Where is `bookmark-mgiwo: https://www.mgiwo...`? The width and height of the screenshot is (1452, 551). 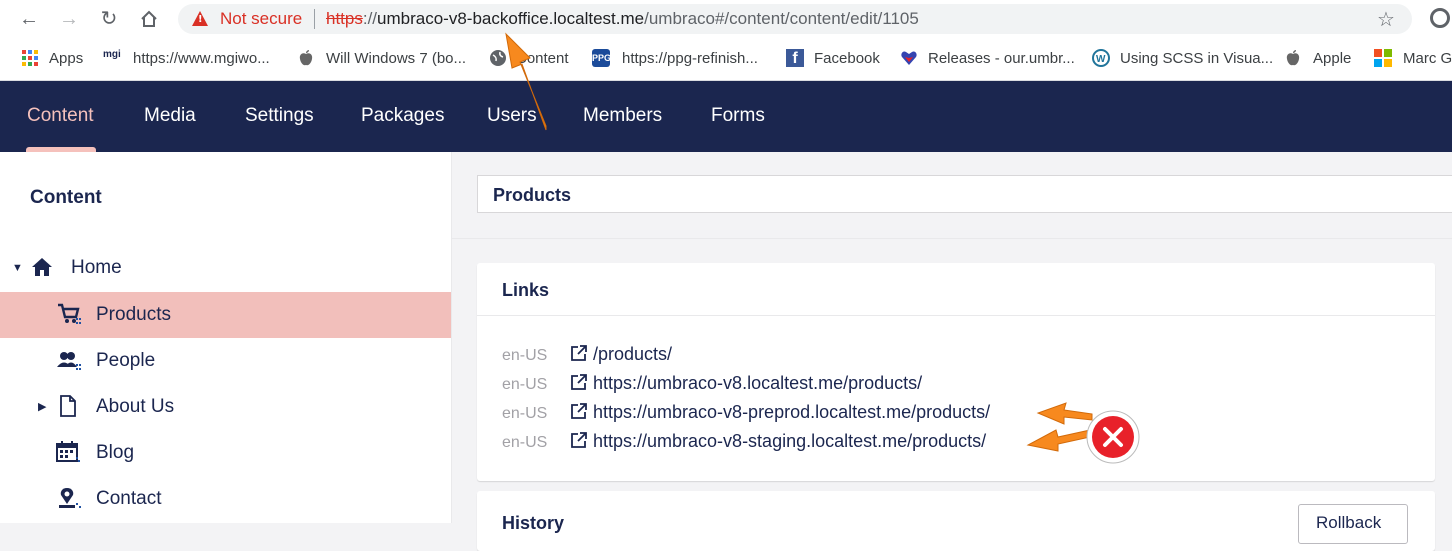 bookmark-mgiwo: https://www.mgiwo... is located at coordinates (201, 58).